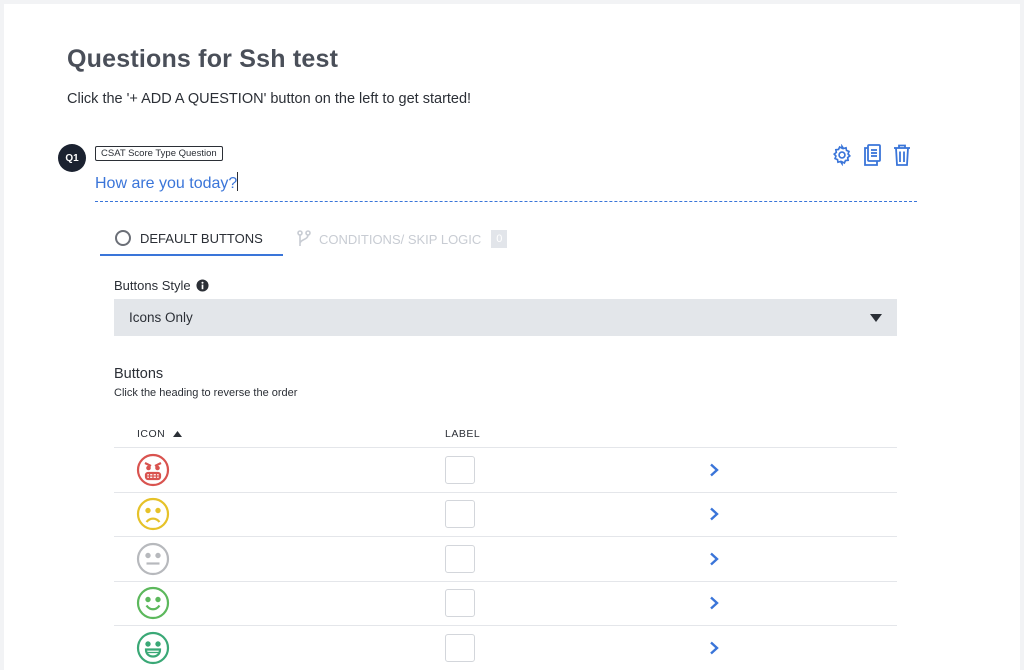 The height and width of the screenshot is (670, 1024). What do you see at coordinates (153, 514) in the screenshot?
I see `sad-face-icon` at bounding box center [153, 514].